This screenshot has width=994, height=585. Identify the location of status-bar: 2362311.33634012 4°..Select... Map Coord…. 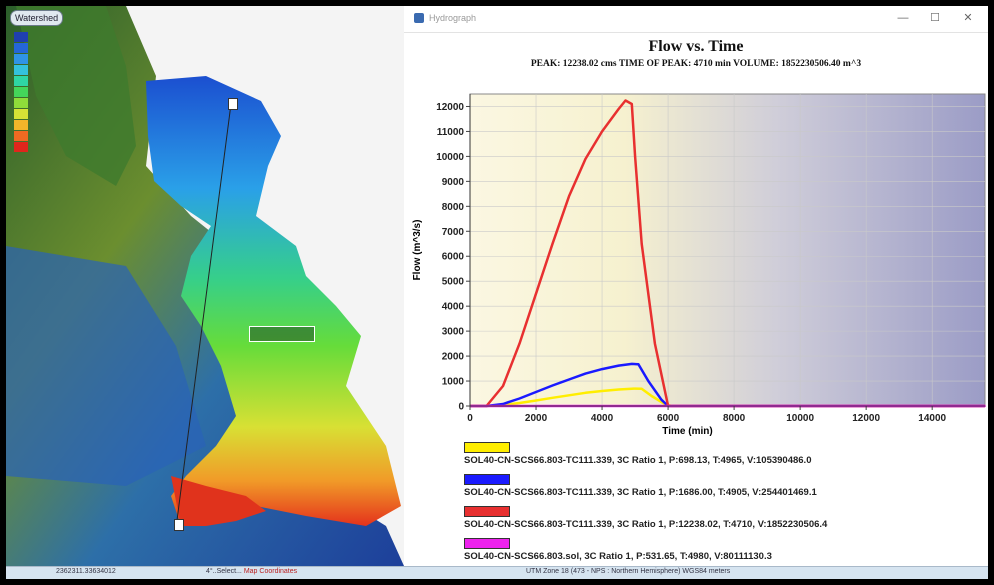
(497, 572).